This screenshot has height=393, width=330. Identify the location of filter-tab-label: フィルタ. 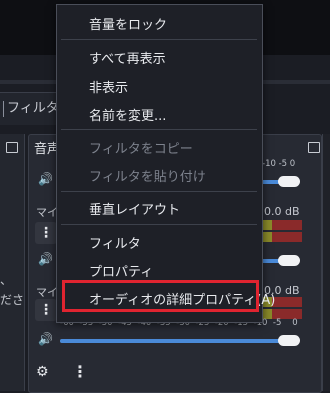
(33, 108).